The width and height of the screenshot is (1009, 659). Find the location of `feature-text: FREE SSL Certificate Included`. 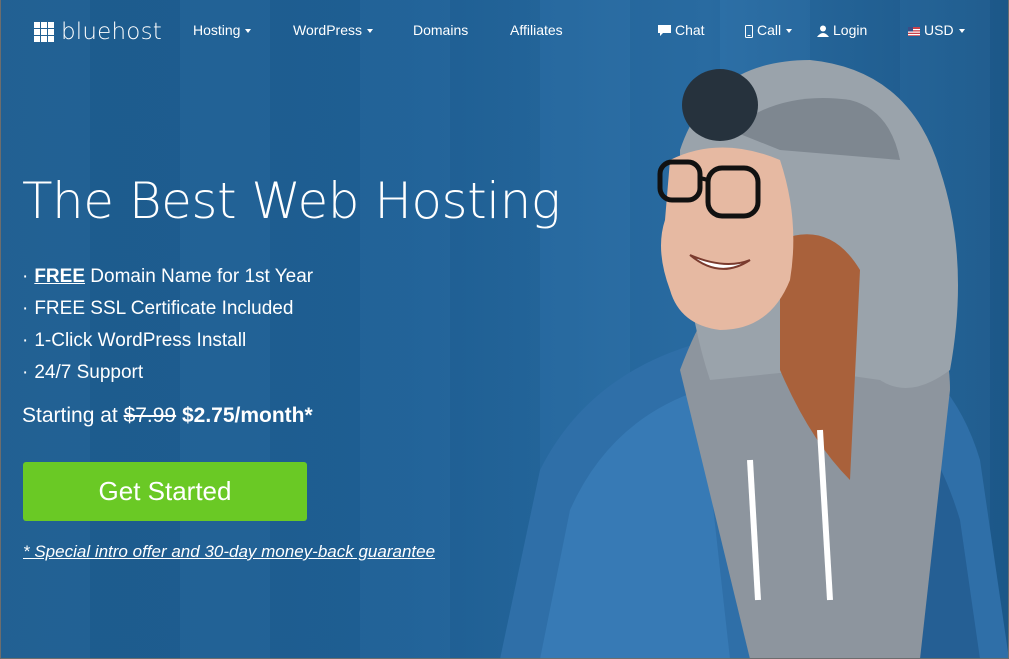

feature-text: FREE SSL Certificate Included is located at coordinates (164, 308).